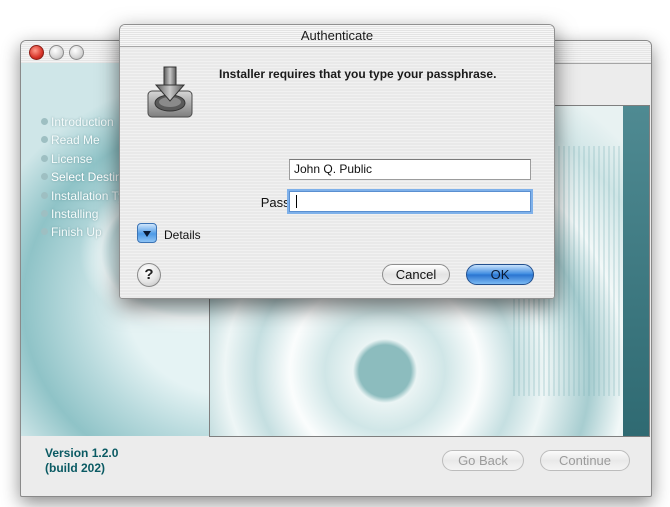  I want to click on dialog-title: Authenticate, so click(337, 36).